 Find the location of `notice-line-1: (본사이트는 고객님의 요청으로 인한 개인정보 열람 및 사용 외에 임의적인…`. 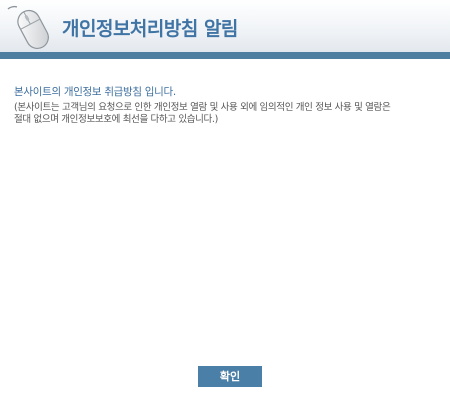

notice-line-1: (본사이트는 고객님의 요청으로 인한 개인정보 열람 및 사용 외에 임의적인… is located at coordinates (202, 107).